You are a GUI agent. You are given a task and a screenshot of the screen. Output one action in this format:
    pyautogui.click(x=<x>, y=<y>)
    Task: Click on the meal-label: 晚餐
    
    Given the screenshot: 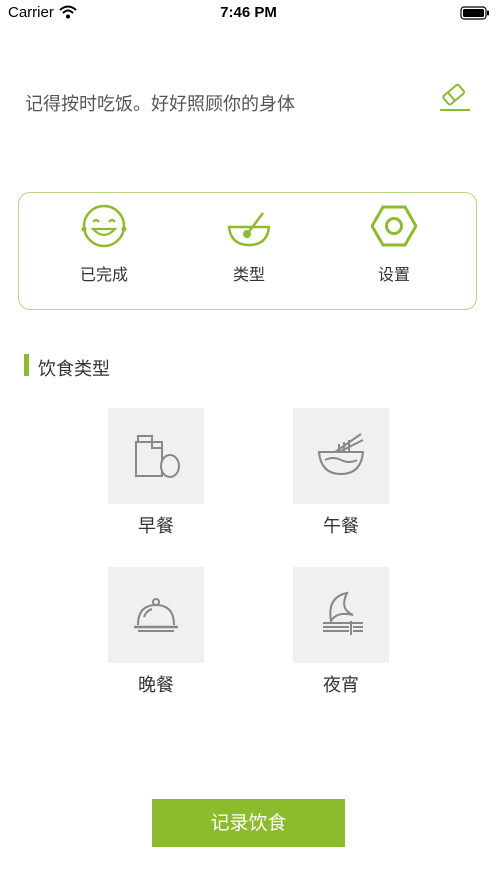 What is the action you would take?
    pyautogui.click(x=156, y=685)
    